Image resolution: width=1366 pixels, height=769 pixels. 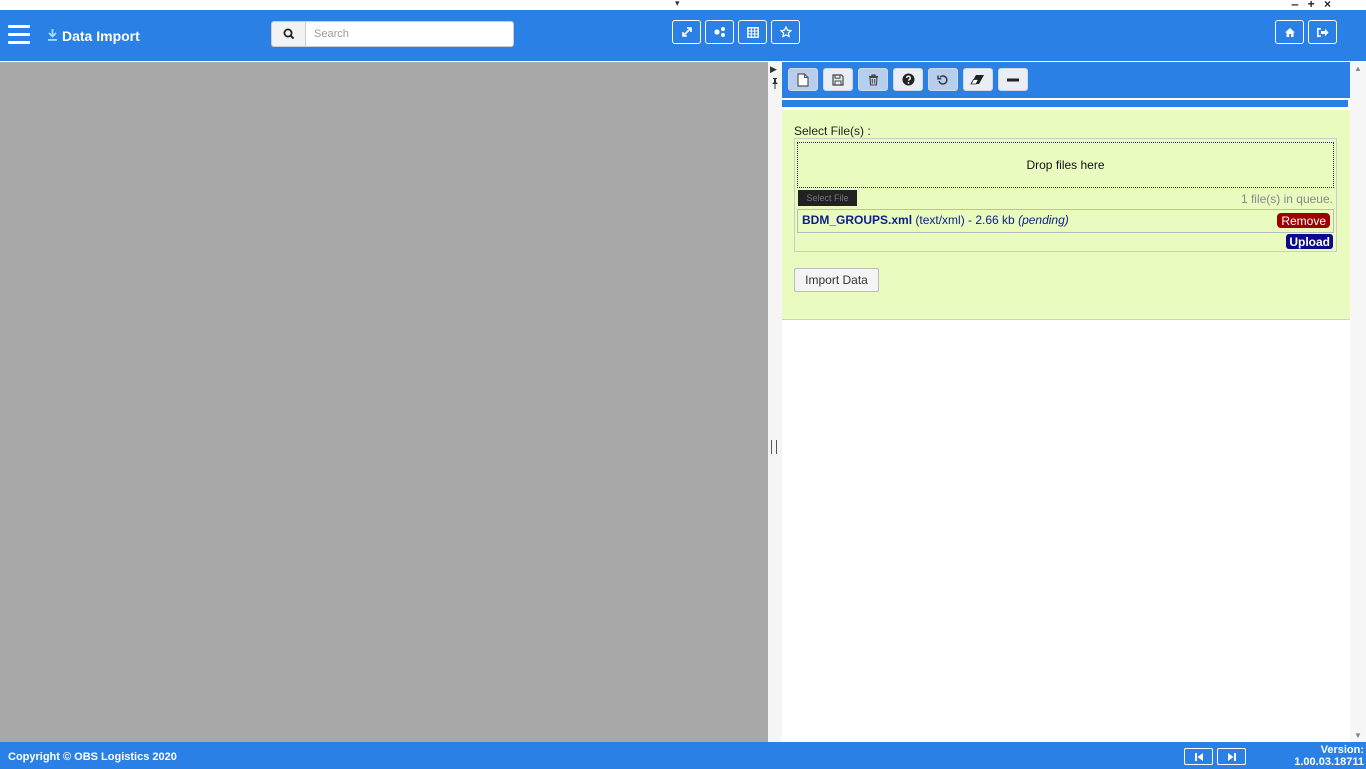 I want to click on minimize-button, so click(x=1013, y=79).